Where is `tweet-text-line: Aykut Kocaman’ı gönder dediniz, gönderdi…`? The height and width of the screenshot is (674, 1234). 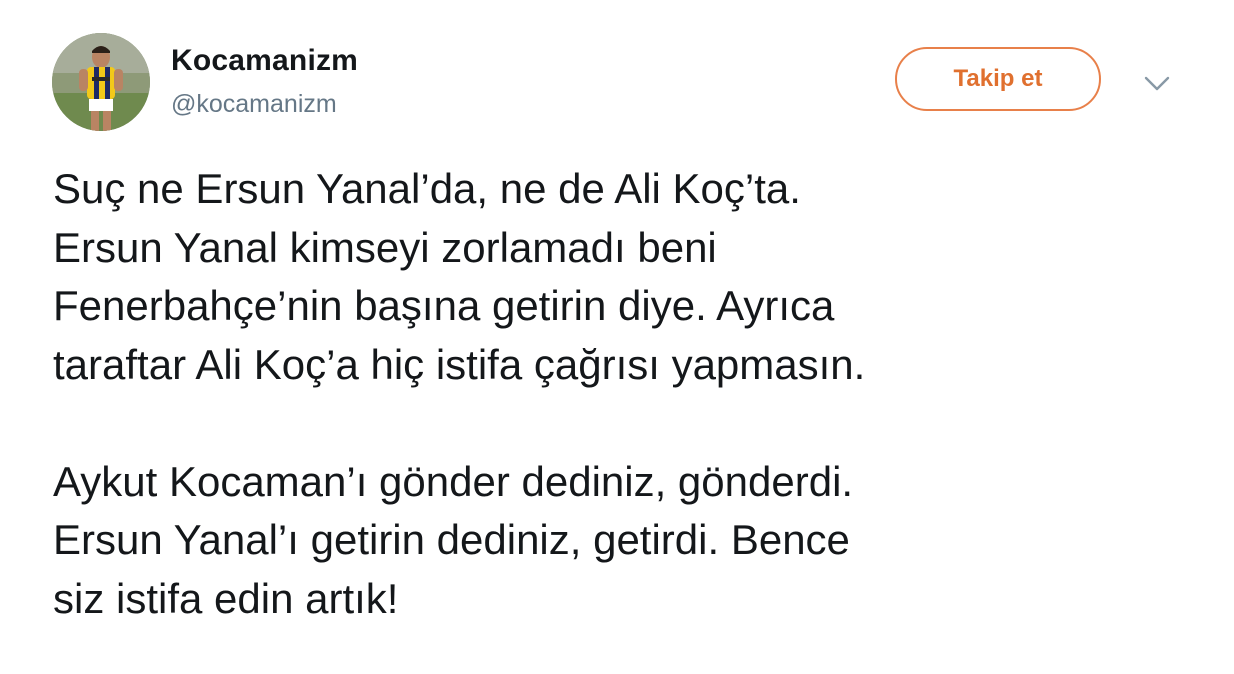
tweet-text-line: Aykut Kocaman’ı gönder dediniz, gönderdi… is located at coordinates (453, 481).